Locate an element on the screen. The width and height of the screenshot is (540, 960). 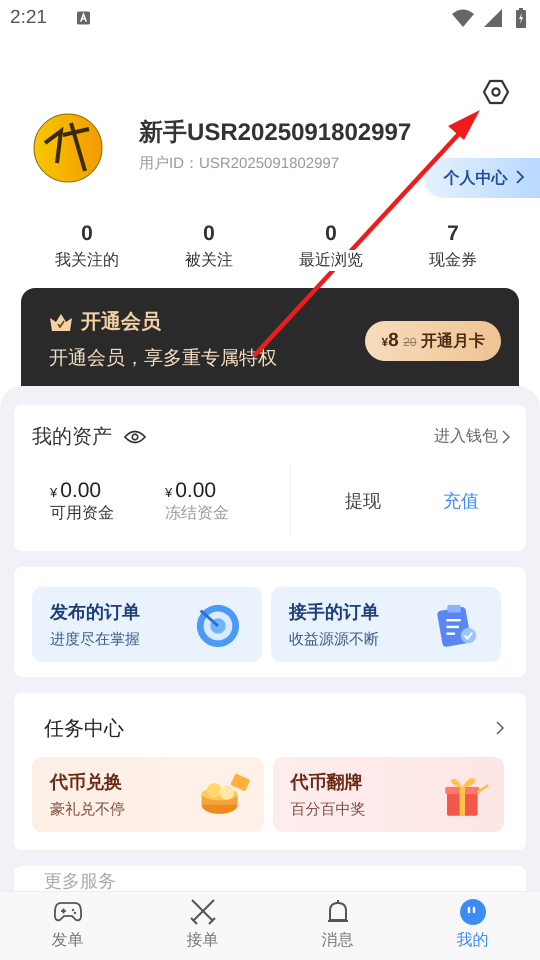
order-tile: 发布的订单 进度尽在掌握 is located at coordinates (147, 624).